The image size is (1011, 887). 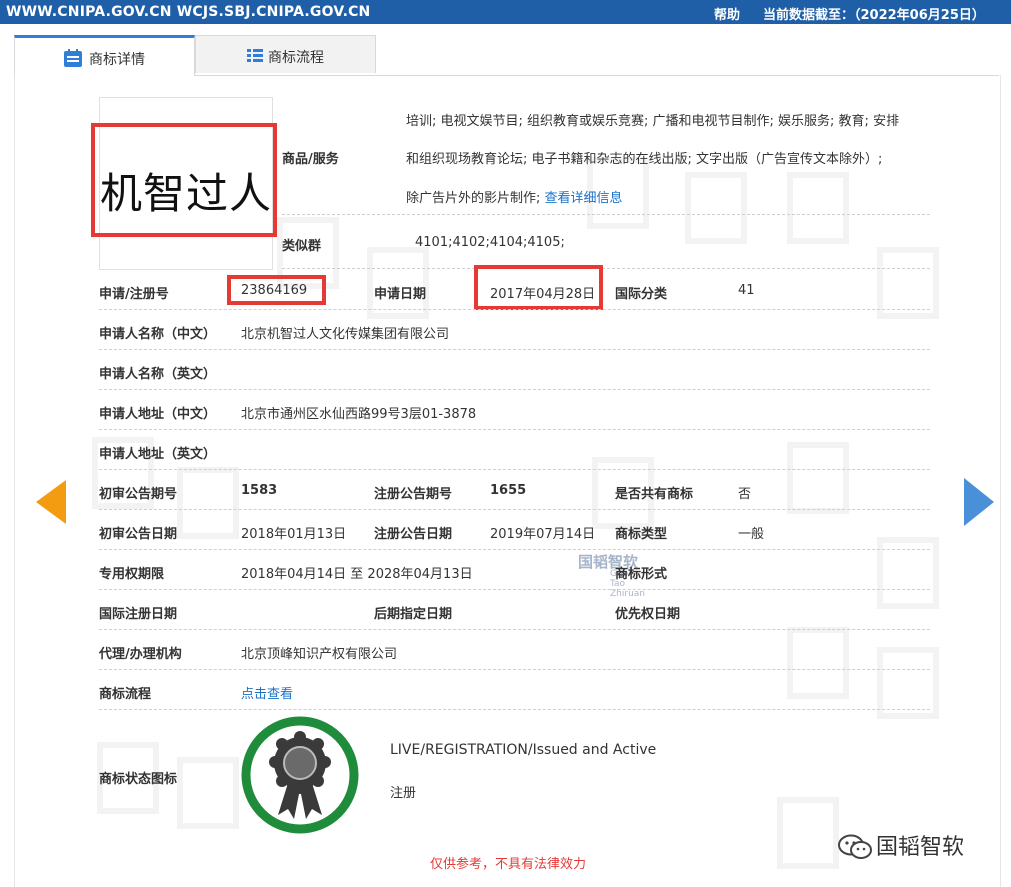 What do you see at coordinates (158, 414) in the screenshot?
I see `address-cn-label: 申请人地址（中文）` at bounding box center [158, 414].